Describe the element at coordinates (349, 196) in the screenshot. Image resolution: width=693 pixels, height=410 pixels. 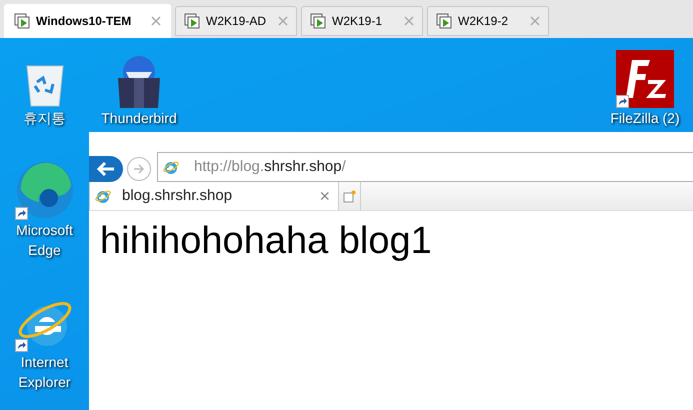
I see `new-page-icon` at that location.